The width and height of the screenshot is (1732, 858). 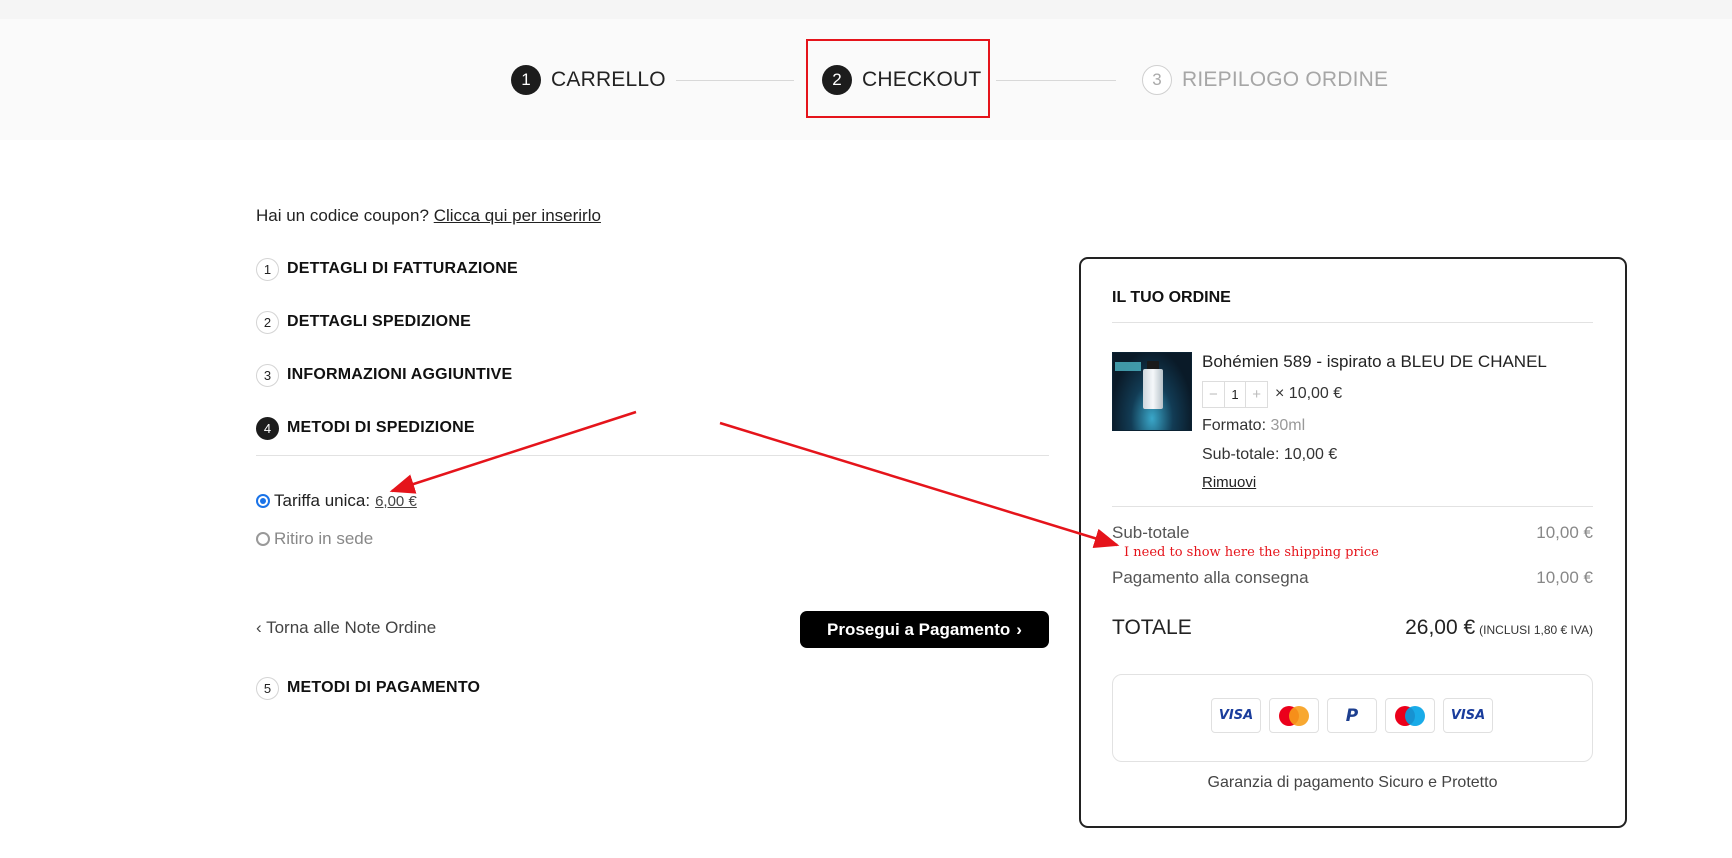 I want to click on annotation-arrow, so click(x=919, y=484).